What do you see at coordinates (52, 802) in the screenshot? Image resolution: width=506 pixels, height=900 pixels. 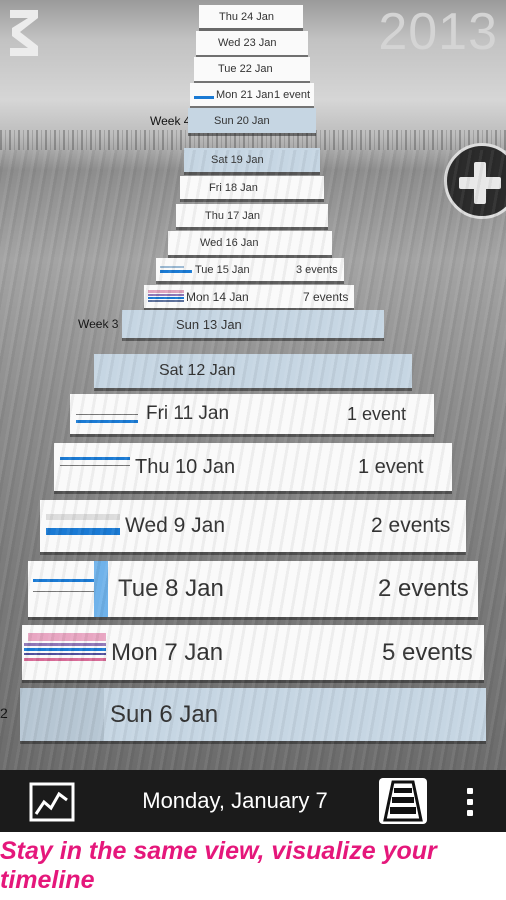 I see `chart-icon` at bounding box center [52, 802].